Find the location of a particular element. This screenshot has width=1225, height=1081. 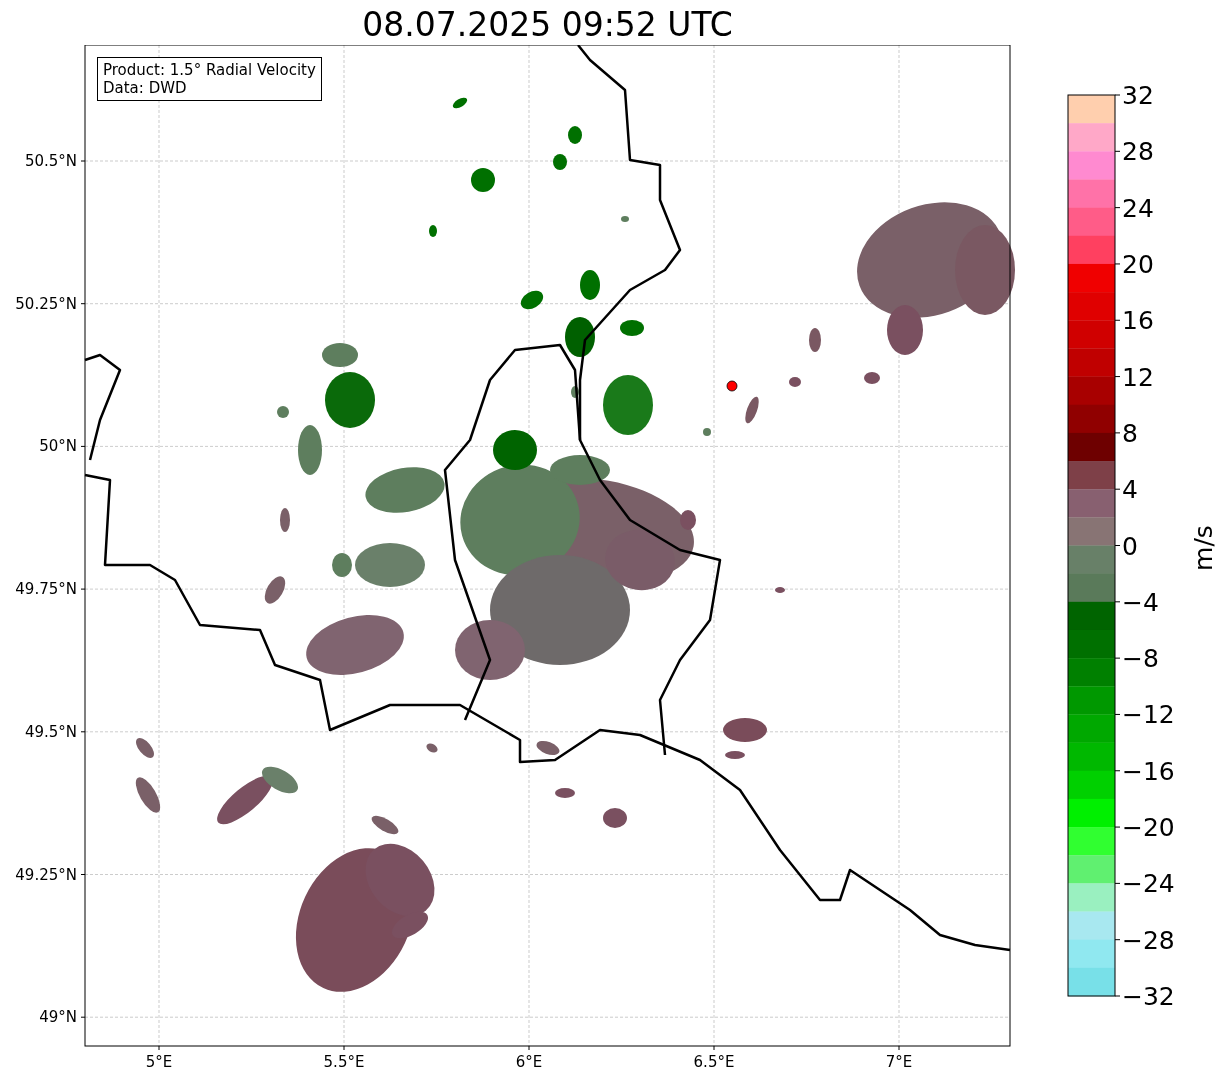

axis-tick-label: 5°E is located at coordinates (159, 1062).